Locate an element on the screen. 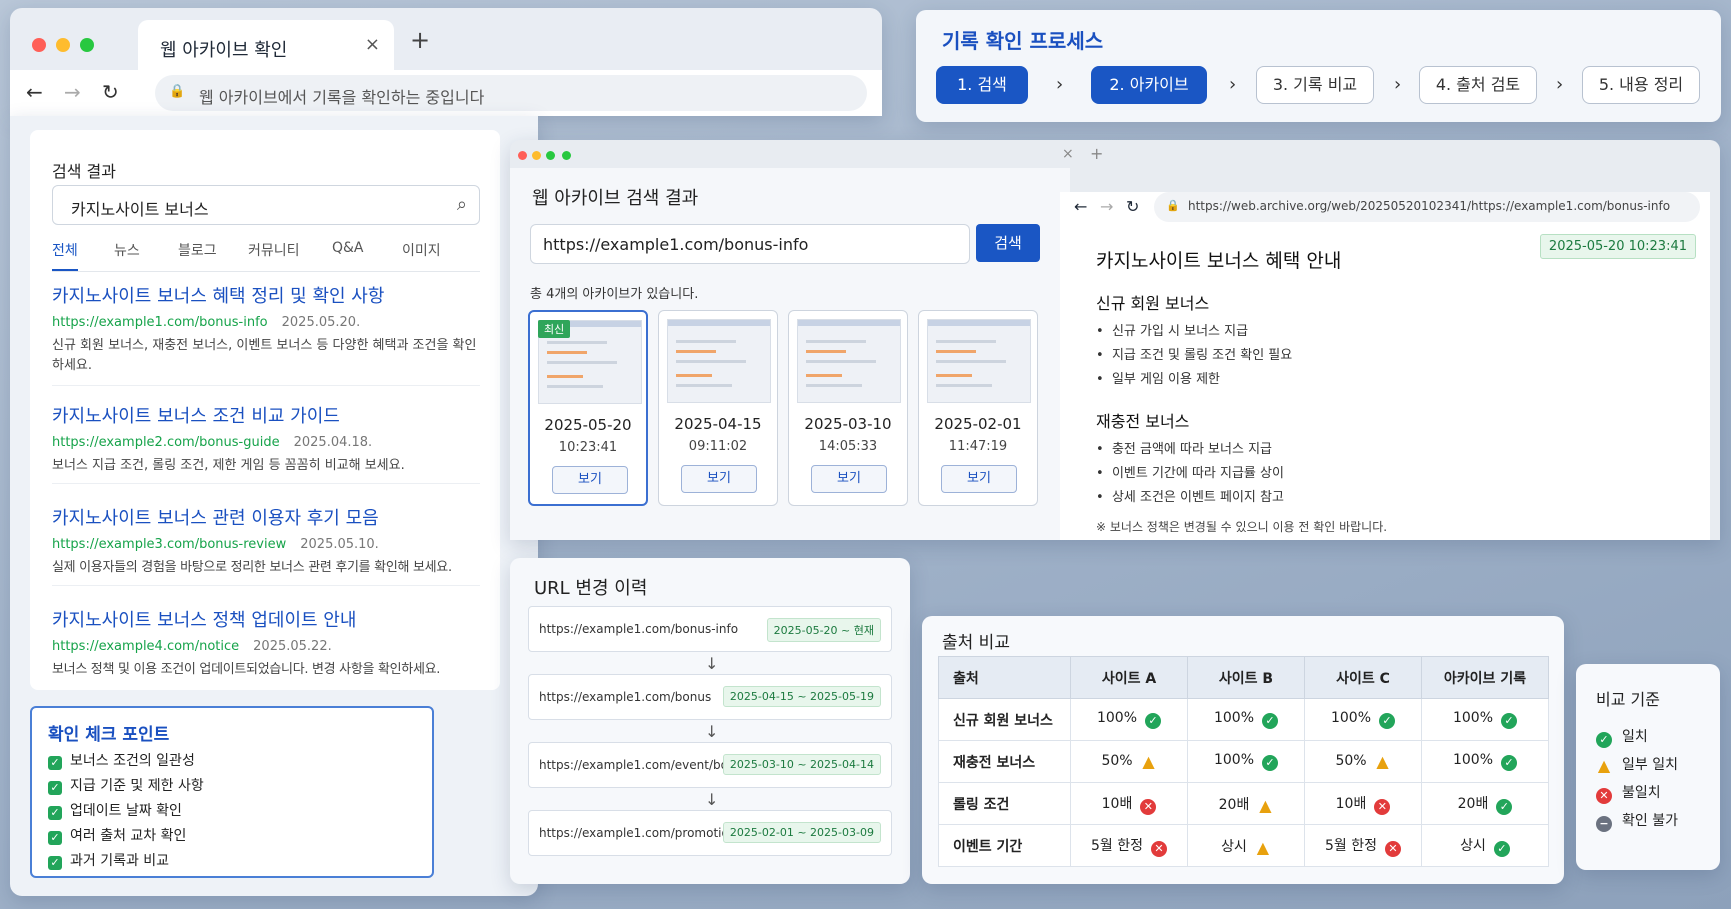 Image resolution: width=1731 pixels, height=909 pixels. tab-all: 전체 is located at coordinates (65, 255).